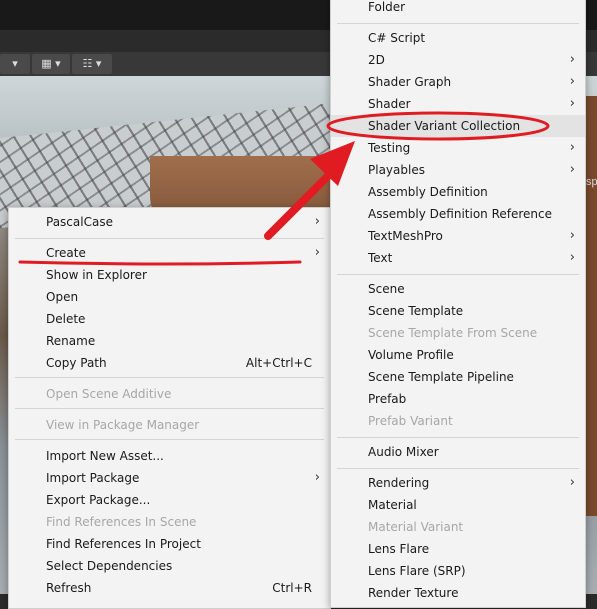  I want to click on right-menu-item-scene: Scene, so click(458, 289).